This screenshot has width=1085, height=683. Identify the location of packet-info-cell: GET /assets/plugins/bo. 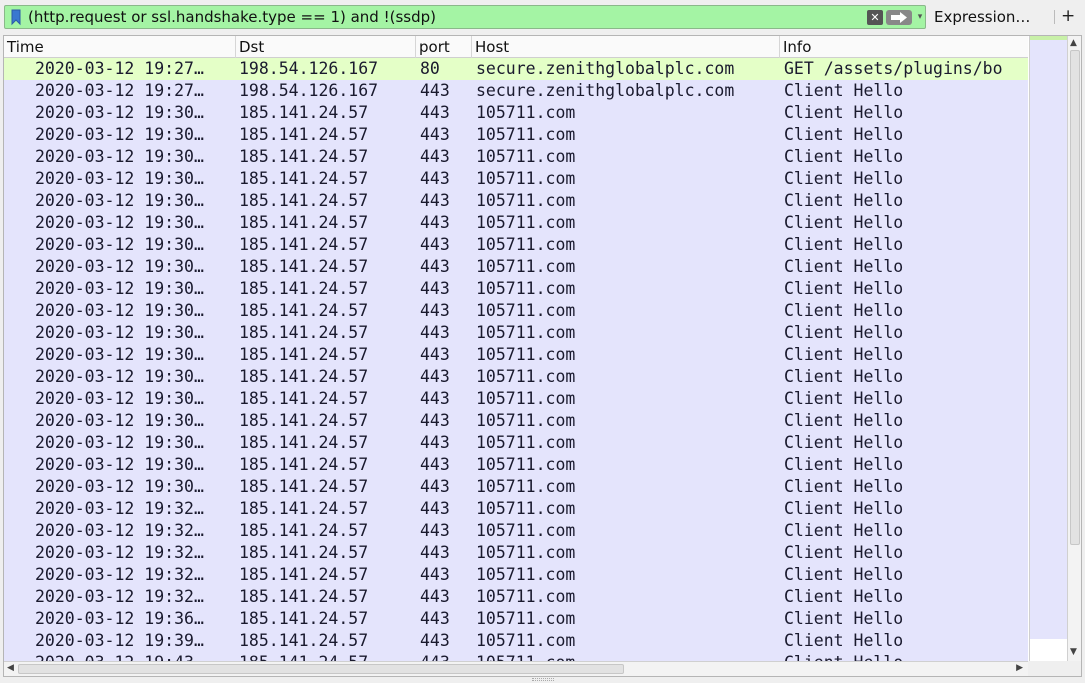
(893, 68).